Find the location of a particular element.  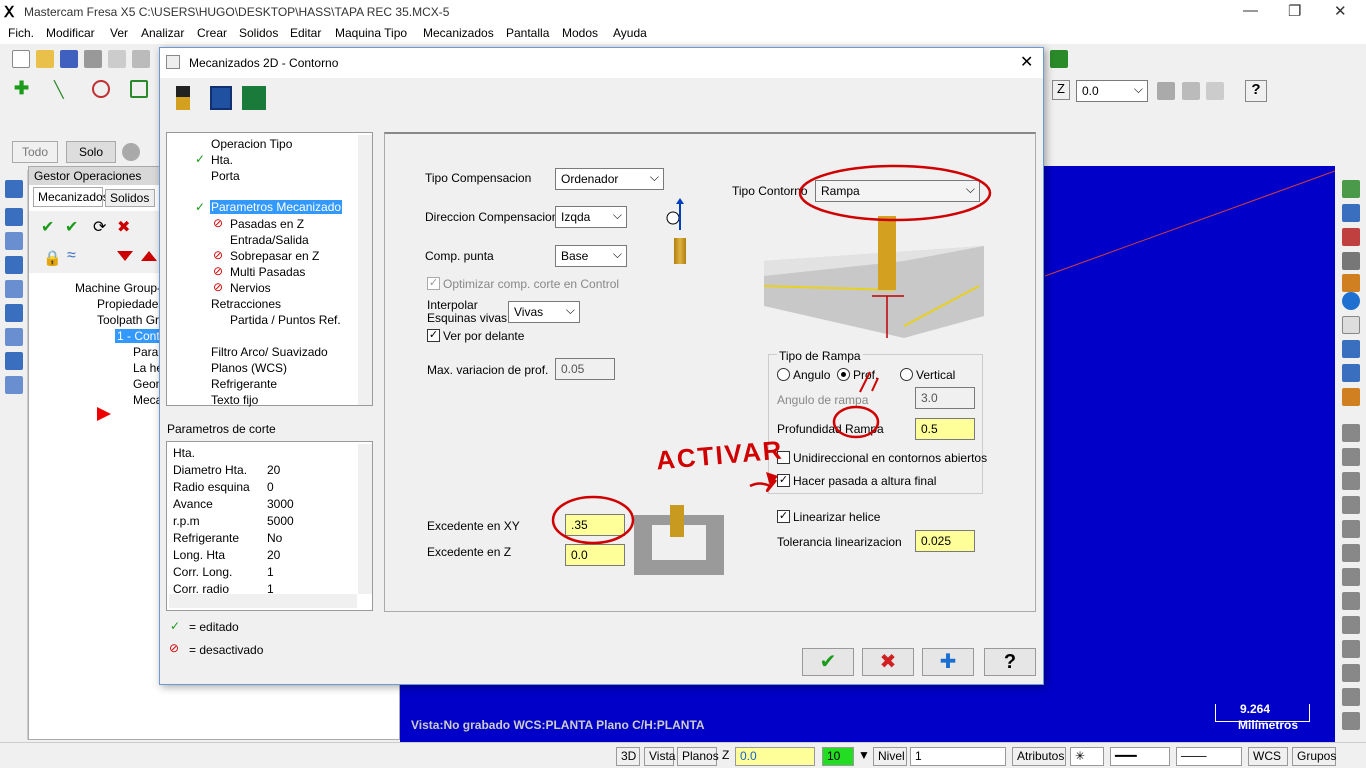

axis-small-icon is located at coordinates (1351, 373).